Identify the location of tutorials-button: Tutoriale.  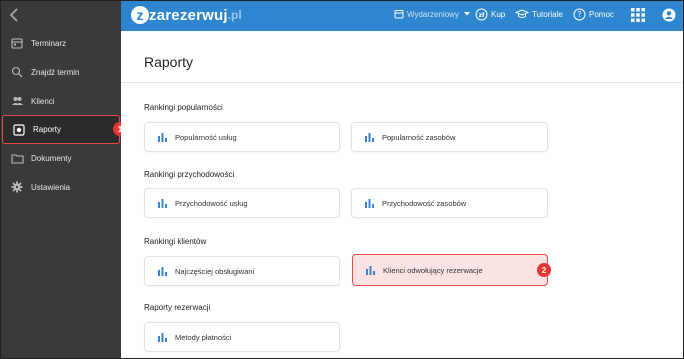
(539, 14).